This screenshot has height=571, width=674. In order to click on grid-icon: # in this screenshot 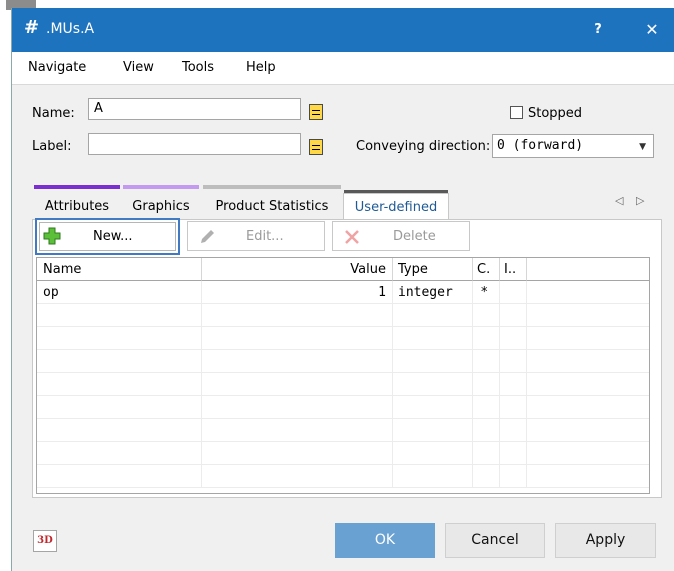, I will do `click(32, 27)`.